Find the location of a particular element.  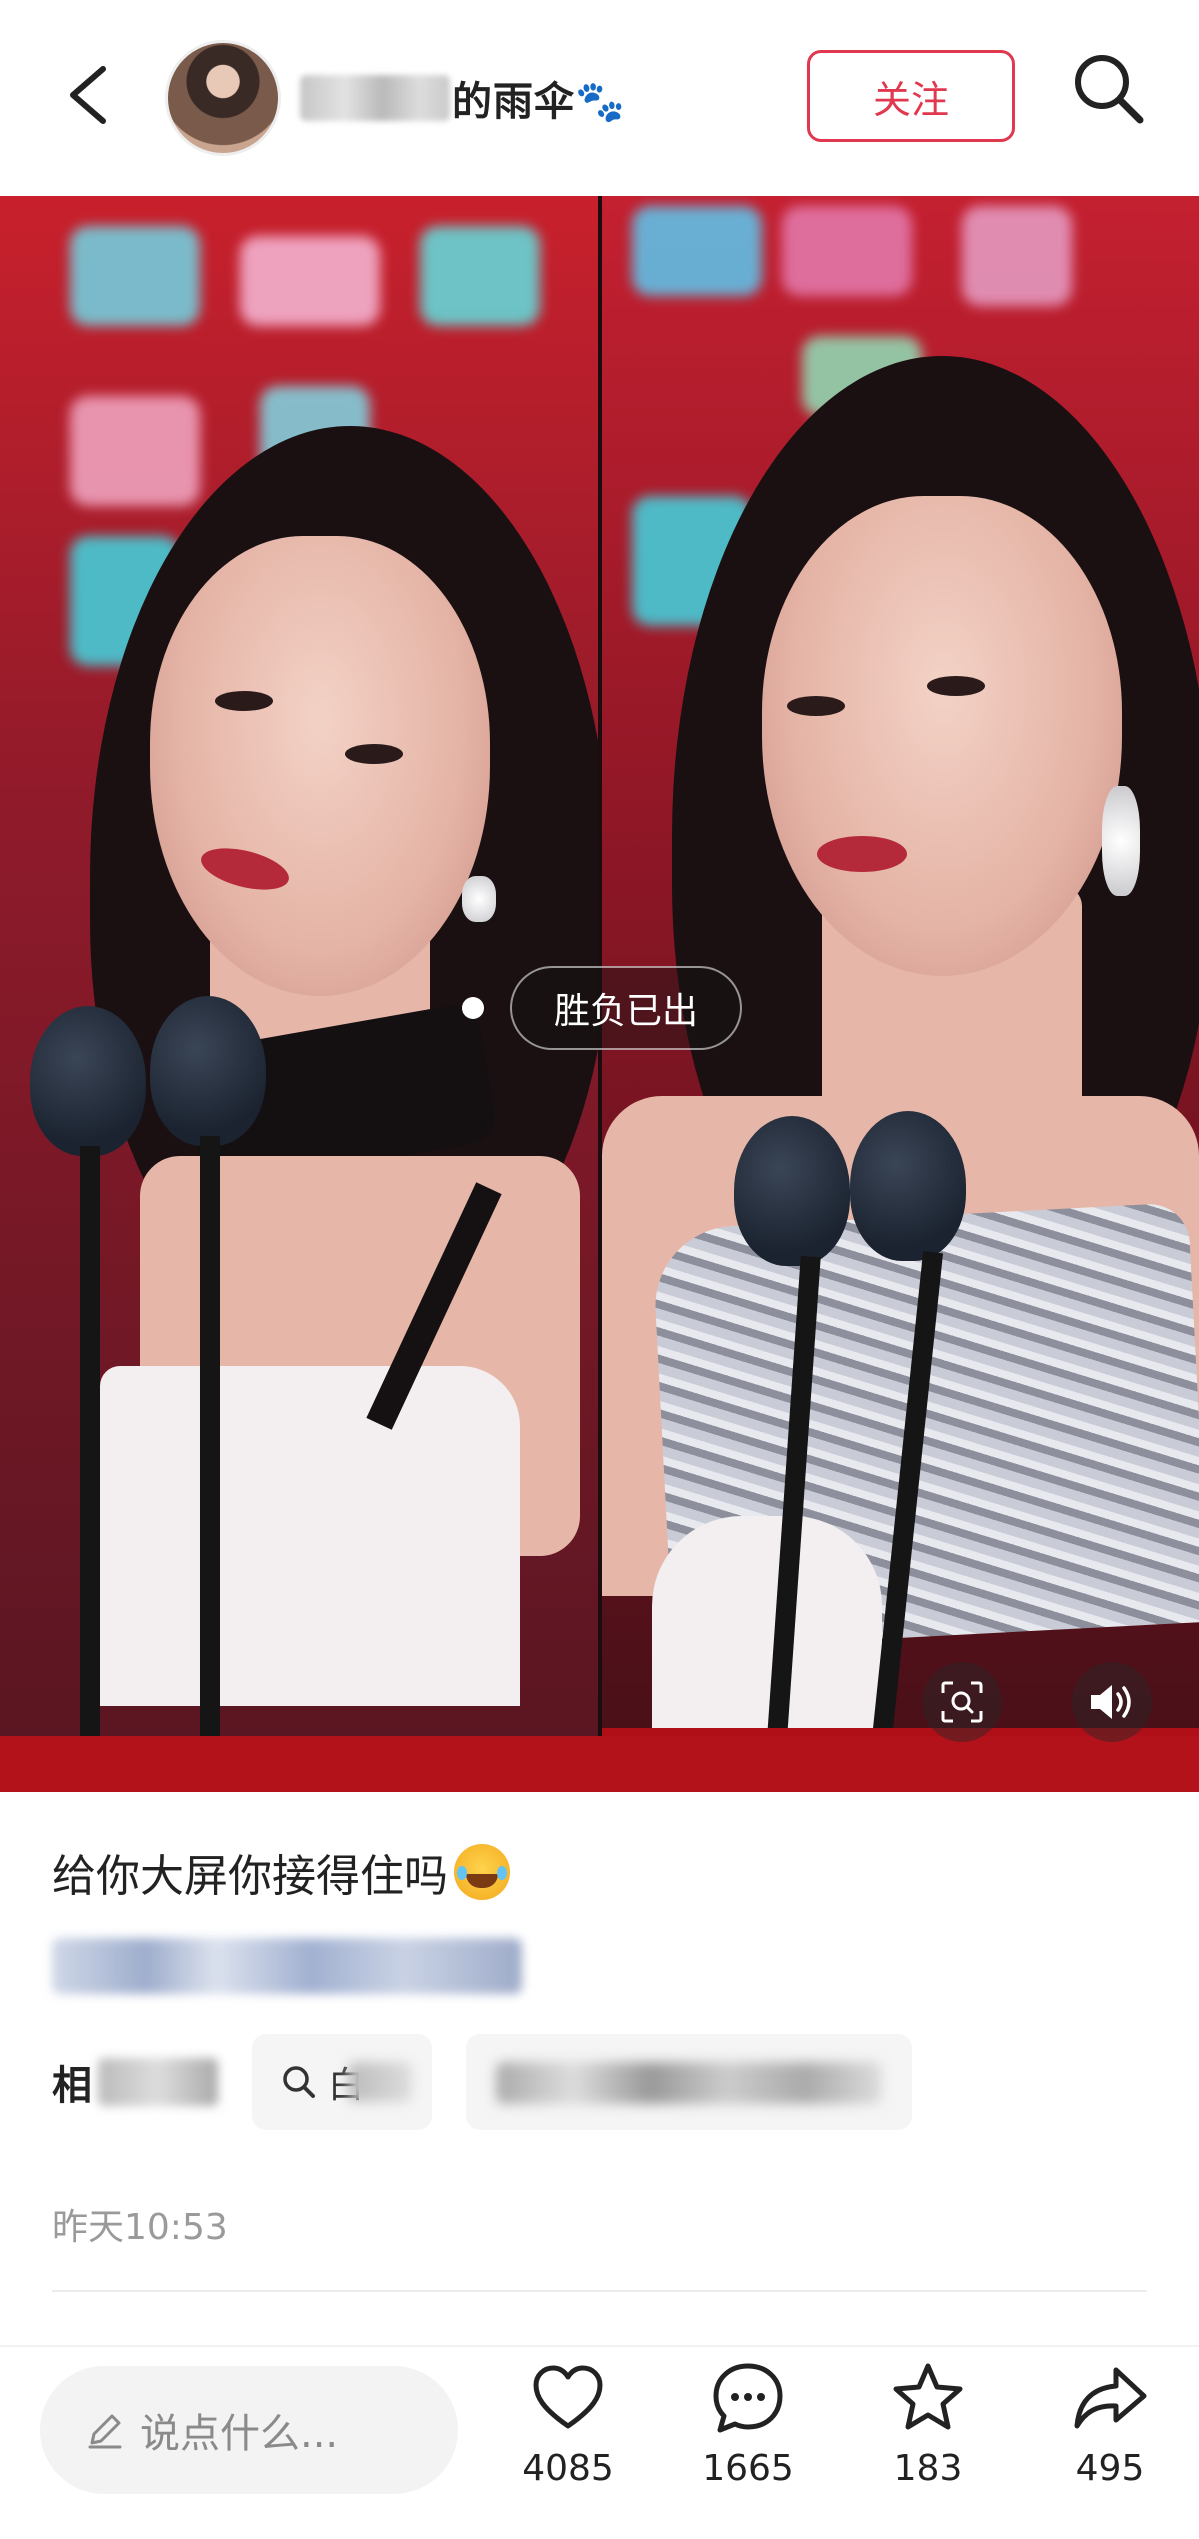

back-button is located at coordinates (90, 95).